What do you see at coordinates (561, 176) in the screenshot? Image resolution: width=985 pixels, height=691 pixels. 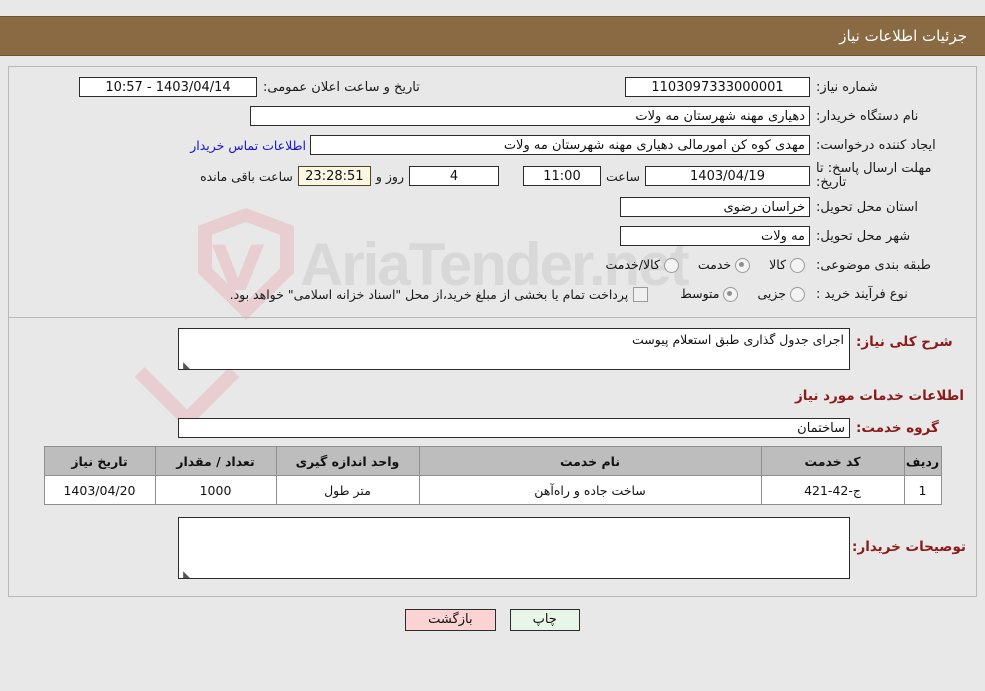 I see `deadline-time-value: 11:00` at bounding box center [561, 176].